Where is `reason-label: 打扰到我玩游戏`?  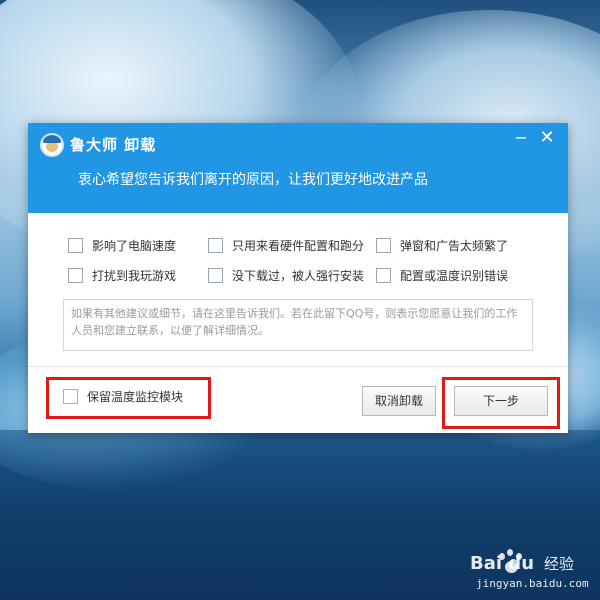
reason-label: 打扰到我玩游戏 is located at coordinates (134, 275).